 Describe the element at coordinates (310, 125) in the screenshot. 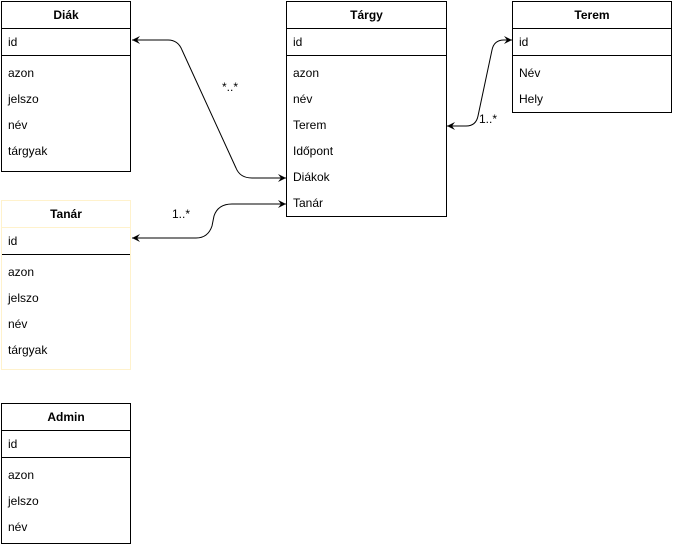

I see `entity-field: Terem` at that location.